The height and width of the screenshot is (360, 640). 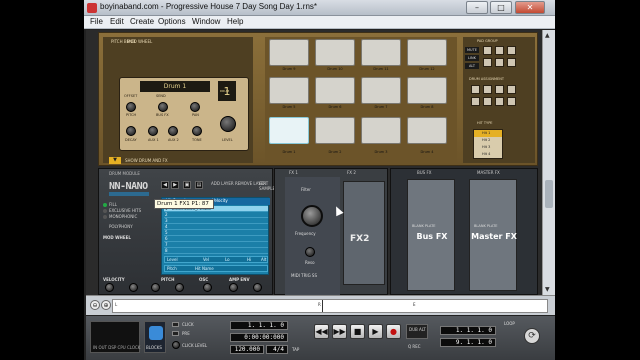 What do you see at coordinates (216, 251) in the screenshot?
I see `sample-row: 8` at bounding box center [216, 251].